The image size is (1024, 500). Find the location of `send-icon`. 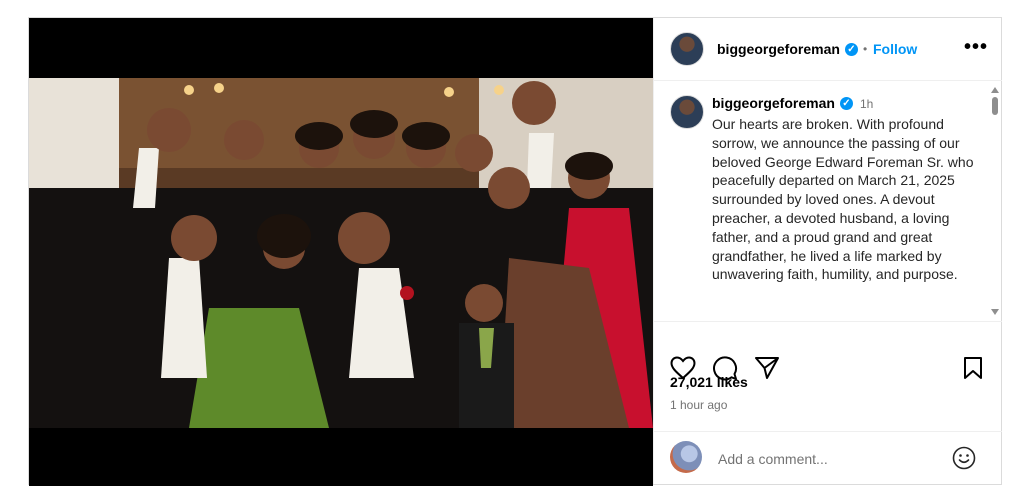

send-icon is located at coordinates (767, 368).